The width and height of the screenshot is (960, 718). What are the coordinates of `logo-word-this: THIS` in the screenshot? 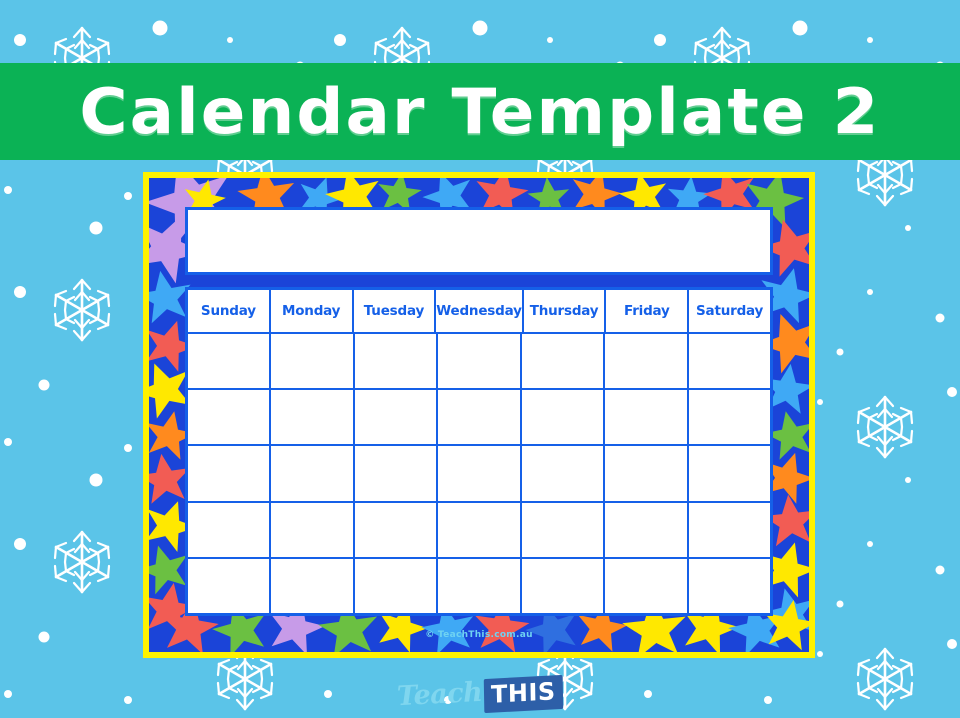 It's located at (524, 693).